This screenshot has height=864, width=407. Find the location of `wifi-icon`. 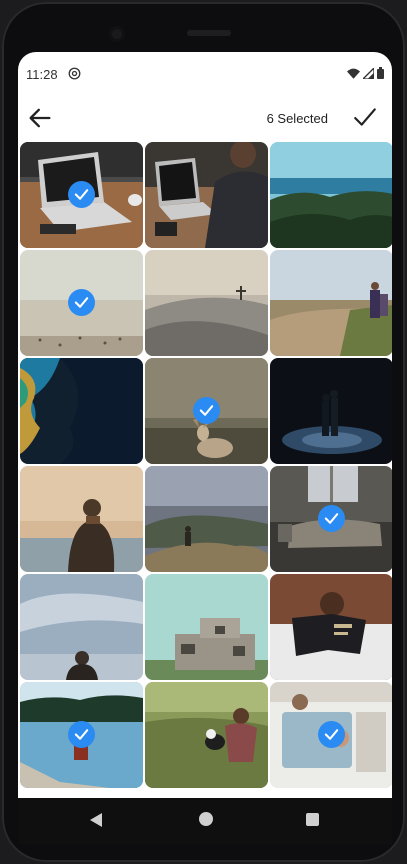

wifi-icon is located at coordinates (353, 73).